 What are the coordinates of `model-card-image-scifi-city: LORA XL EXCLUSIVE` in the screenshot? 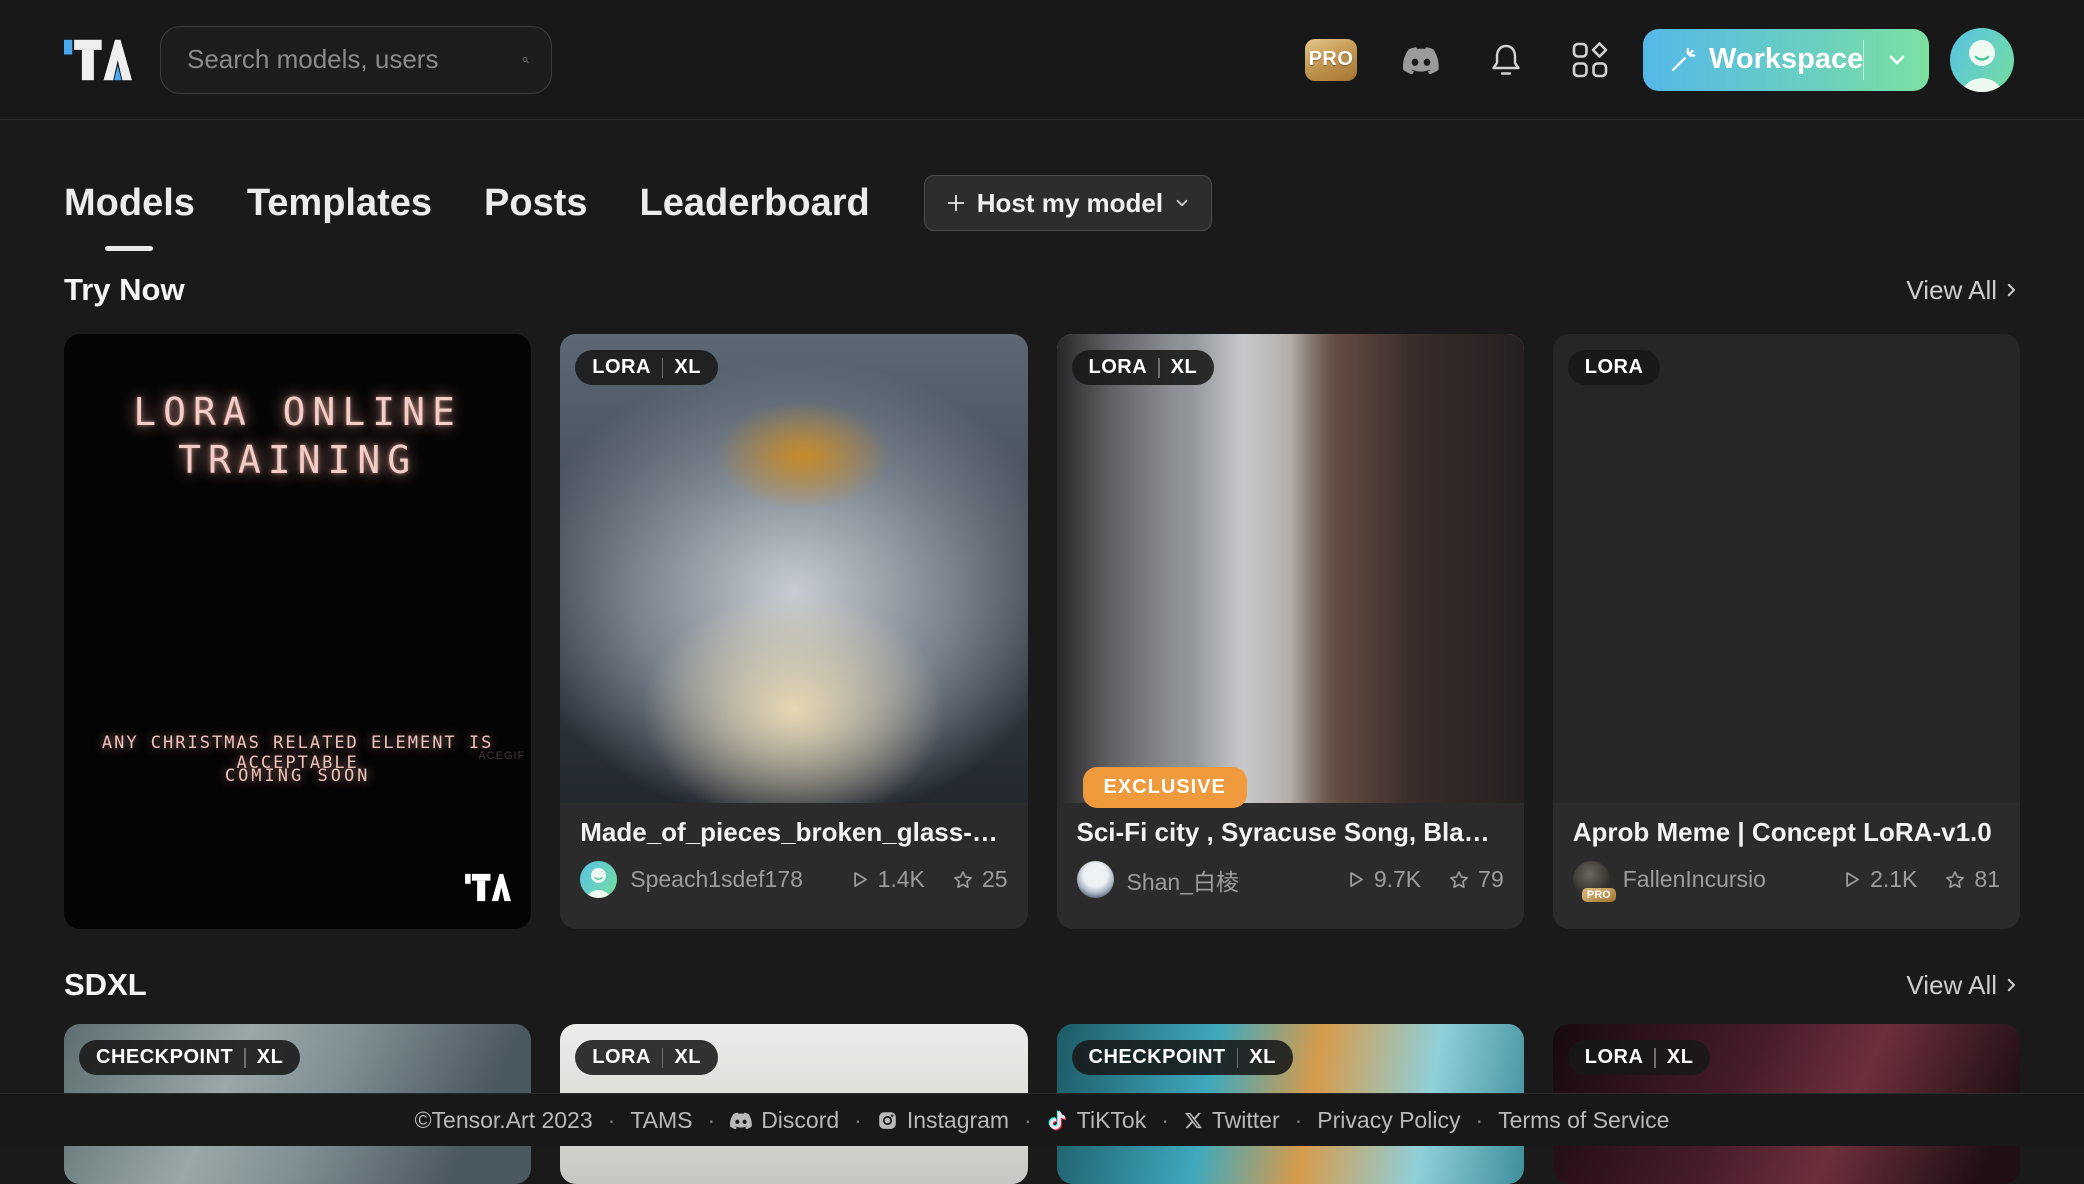 It's located at (1290, 571).